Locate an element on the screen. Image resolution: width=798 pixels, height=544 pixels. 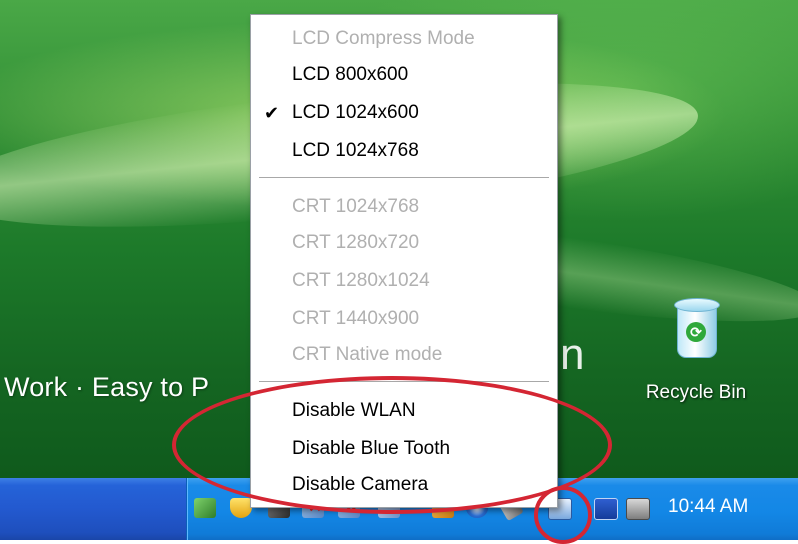
wallpaper-slogan: Work · Easy to P is located at coordinates (107, 387).